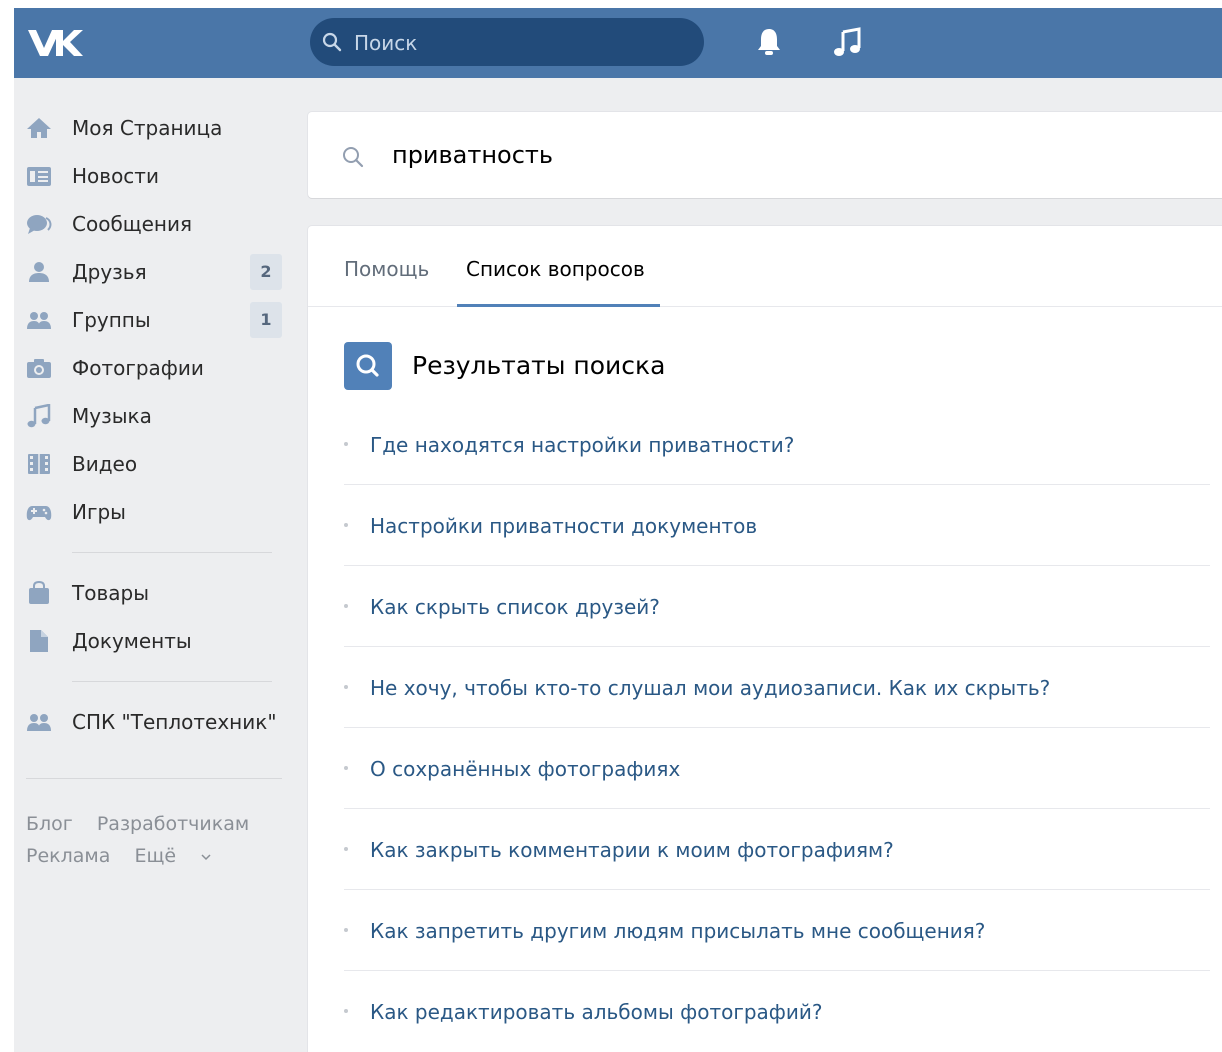 Image resolution: width=1222 pixels, height=1052 pixels. I want to click on footer-link-blog: Блог, so click(49, 824).